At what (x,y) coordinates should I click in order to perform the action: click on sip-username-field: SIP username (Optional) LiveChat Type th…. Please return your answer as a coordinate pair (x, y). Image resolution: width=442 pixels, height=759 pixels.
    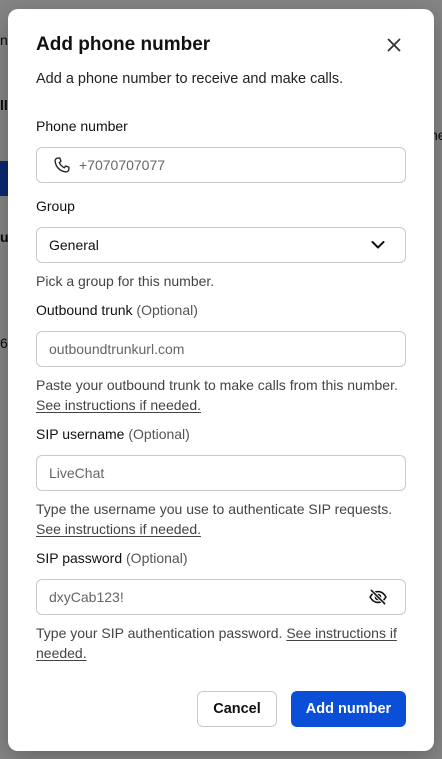
    Looking at the image, I should click on (221, 482).